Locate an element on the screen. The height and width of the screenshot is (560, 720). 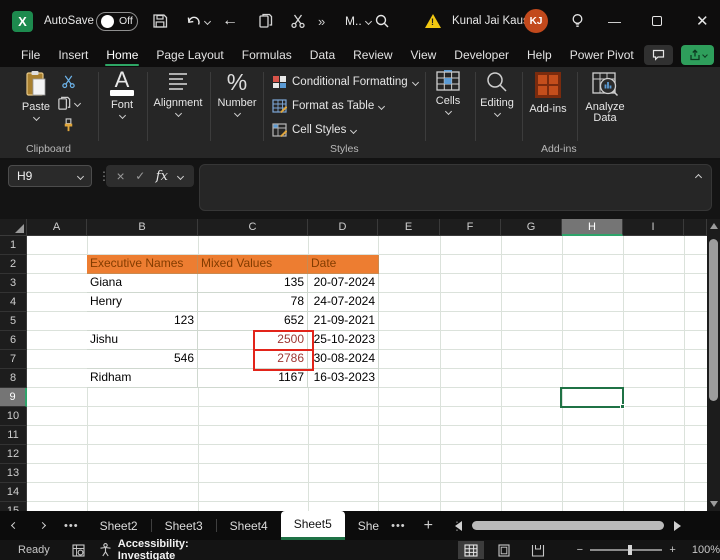
cut-ribbon-button is located at coordinates (68, 81).